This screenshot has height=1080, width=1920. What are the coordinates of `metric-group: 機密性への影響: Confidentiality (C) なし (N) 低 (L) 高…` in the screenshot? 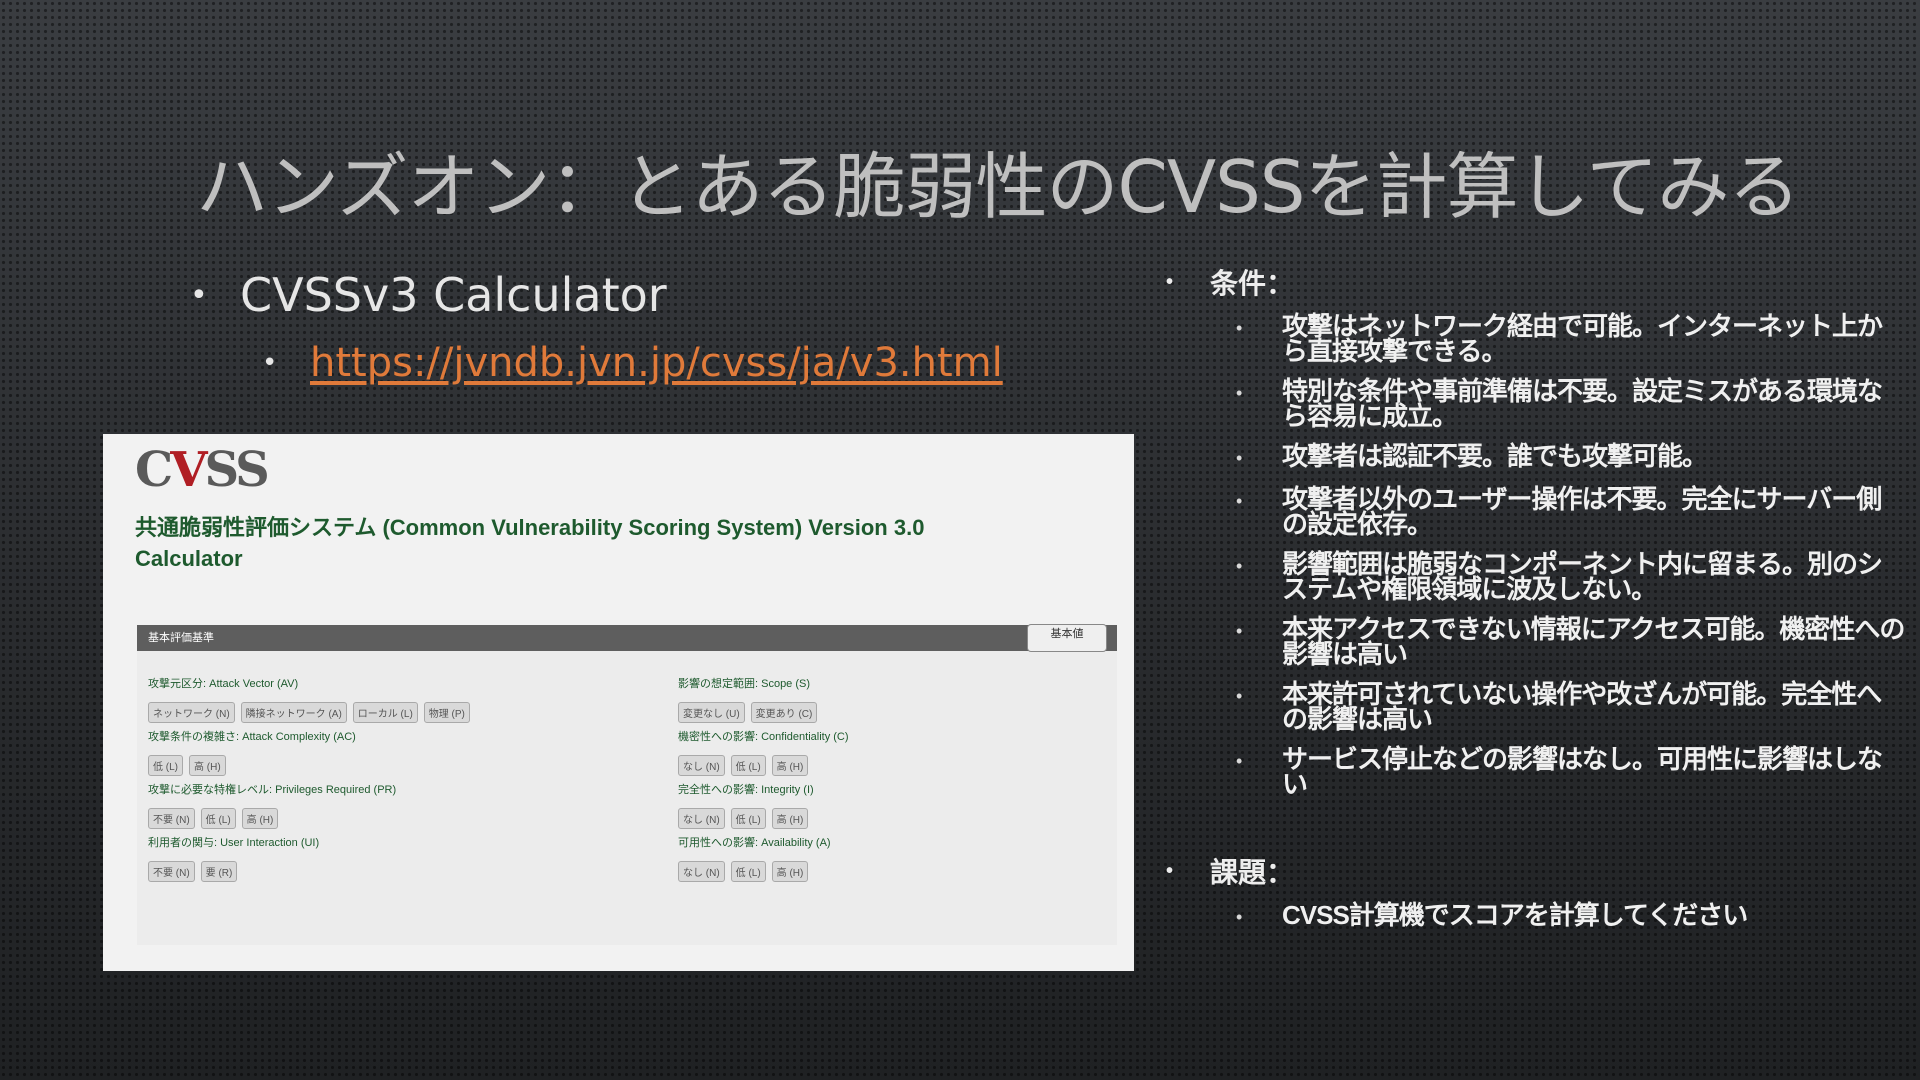 It's located at (763, 752).